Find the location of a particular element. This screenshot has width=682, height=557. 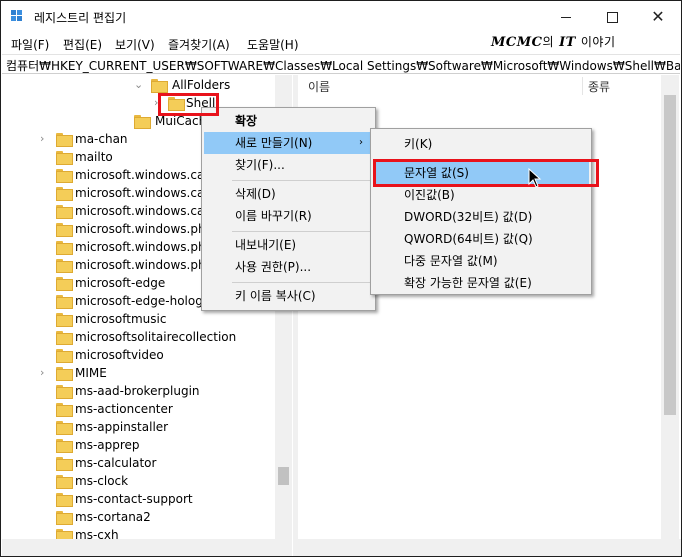

submenu-item-dword-value: DWORD(32비트) 값(D) is located at coordinates (481, 217).